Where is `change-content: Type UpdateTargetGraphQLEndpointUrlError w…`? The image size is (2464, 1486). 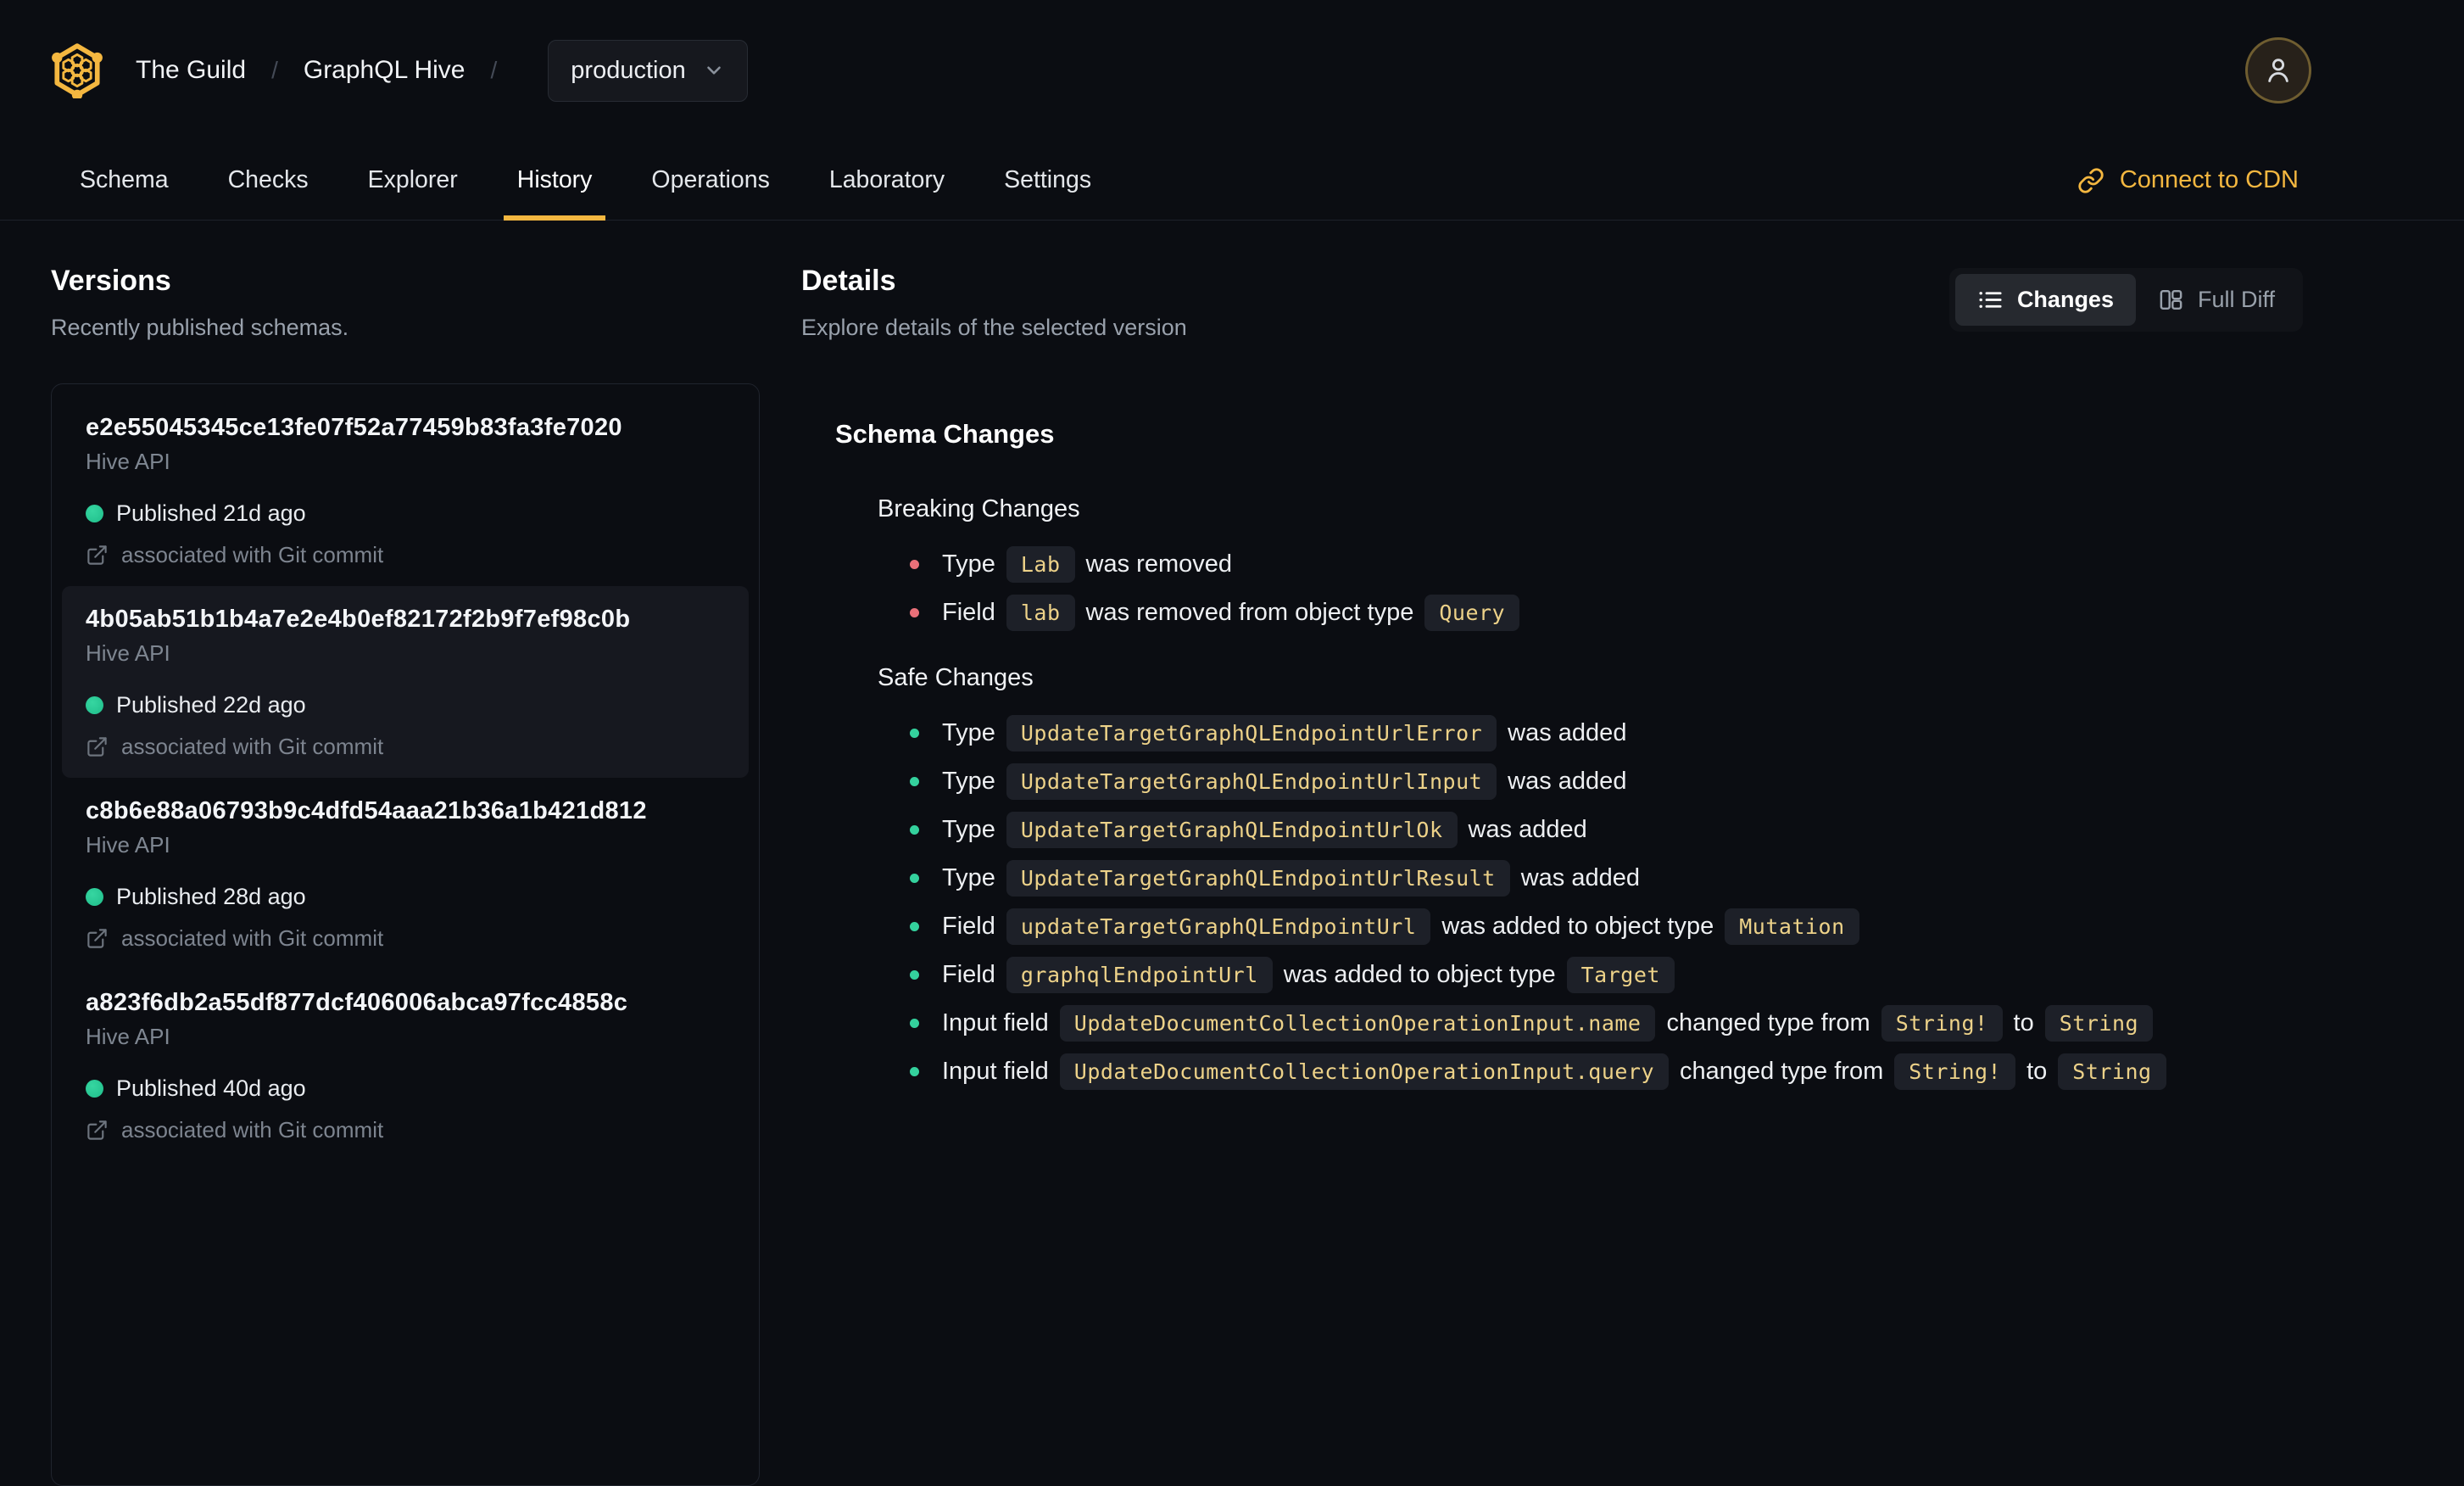
change-content: Type UpdateTargetGraphQLEndpointUrlError w… is located at coordinates (1284, 733).